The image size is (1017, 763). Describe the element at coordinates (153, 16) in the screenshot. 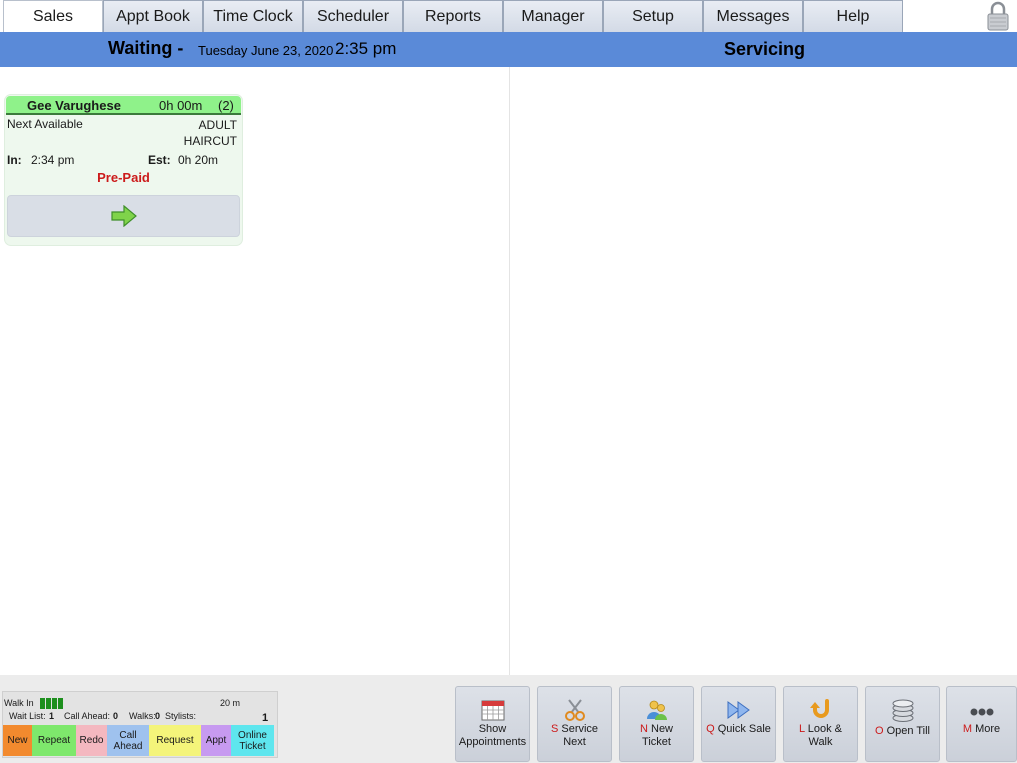

I see `tab-appt-book: Appt Book` at that location.